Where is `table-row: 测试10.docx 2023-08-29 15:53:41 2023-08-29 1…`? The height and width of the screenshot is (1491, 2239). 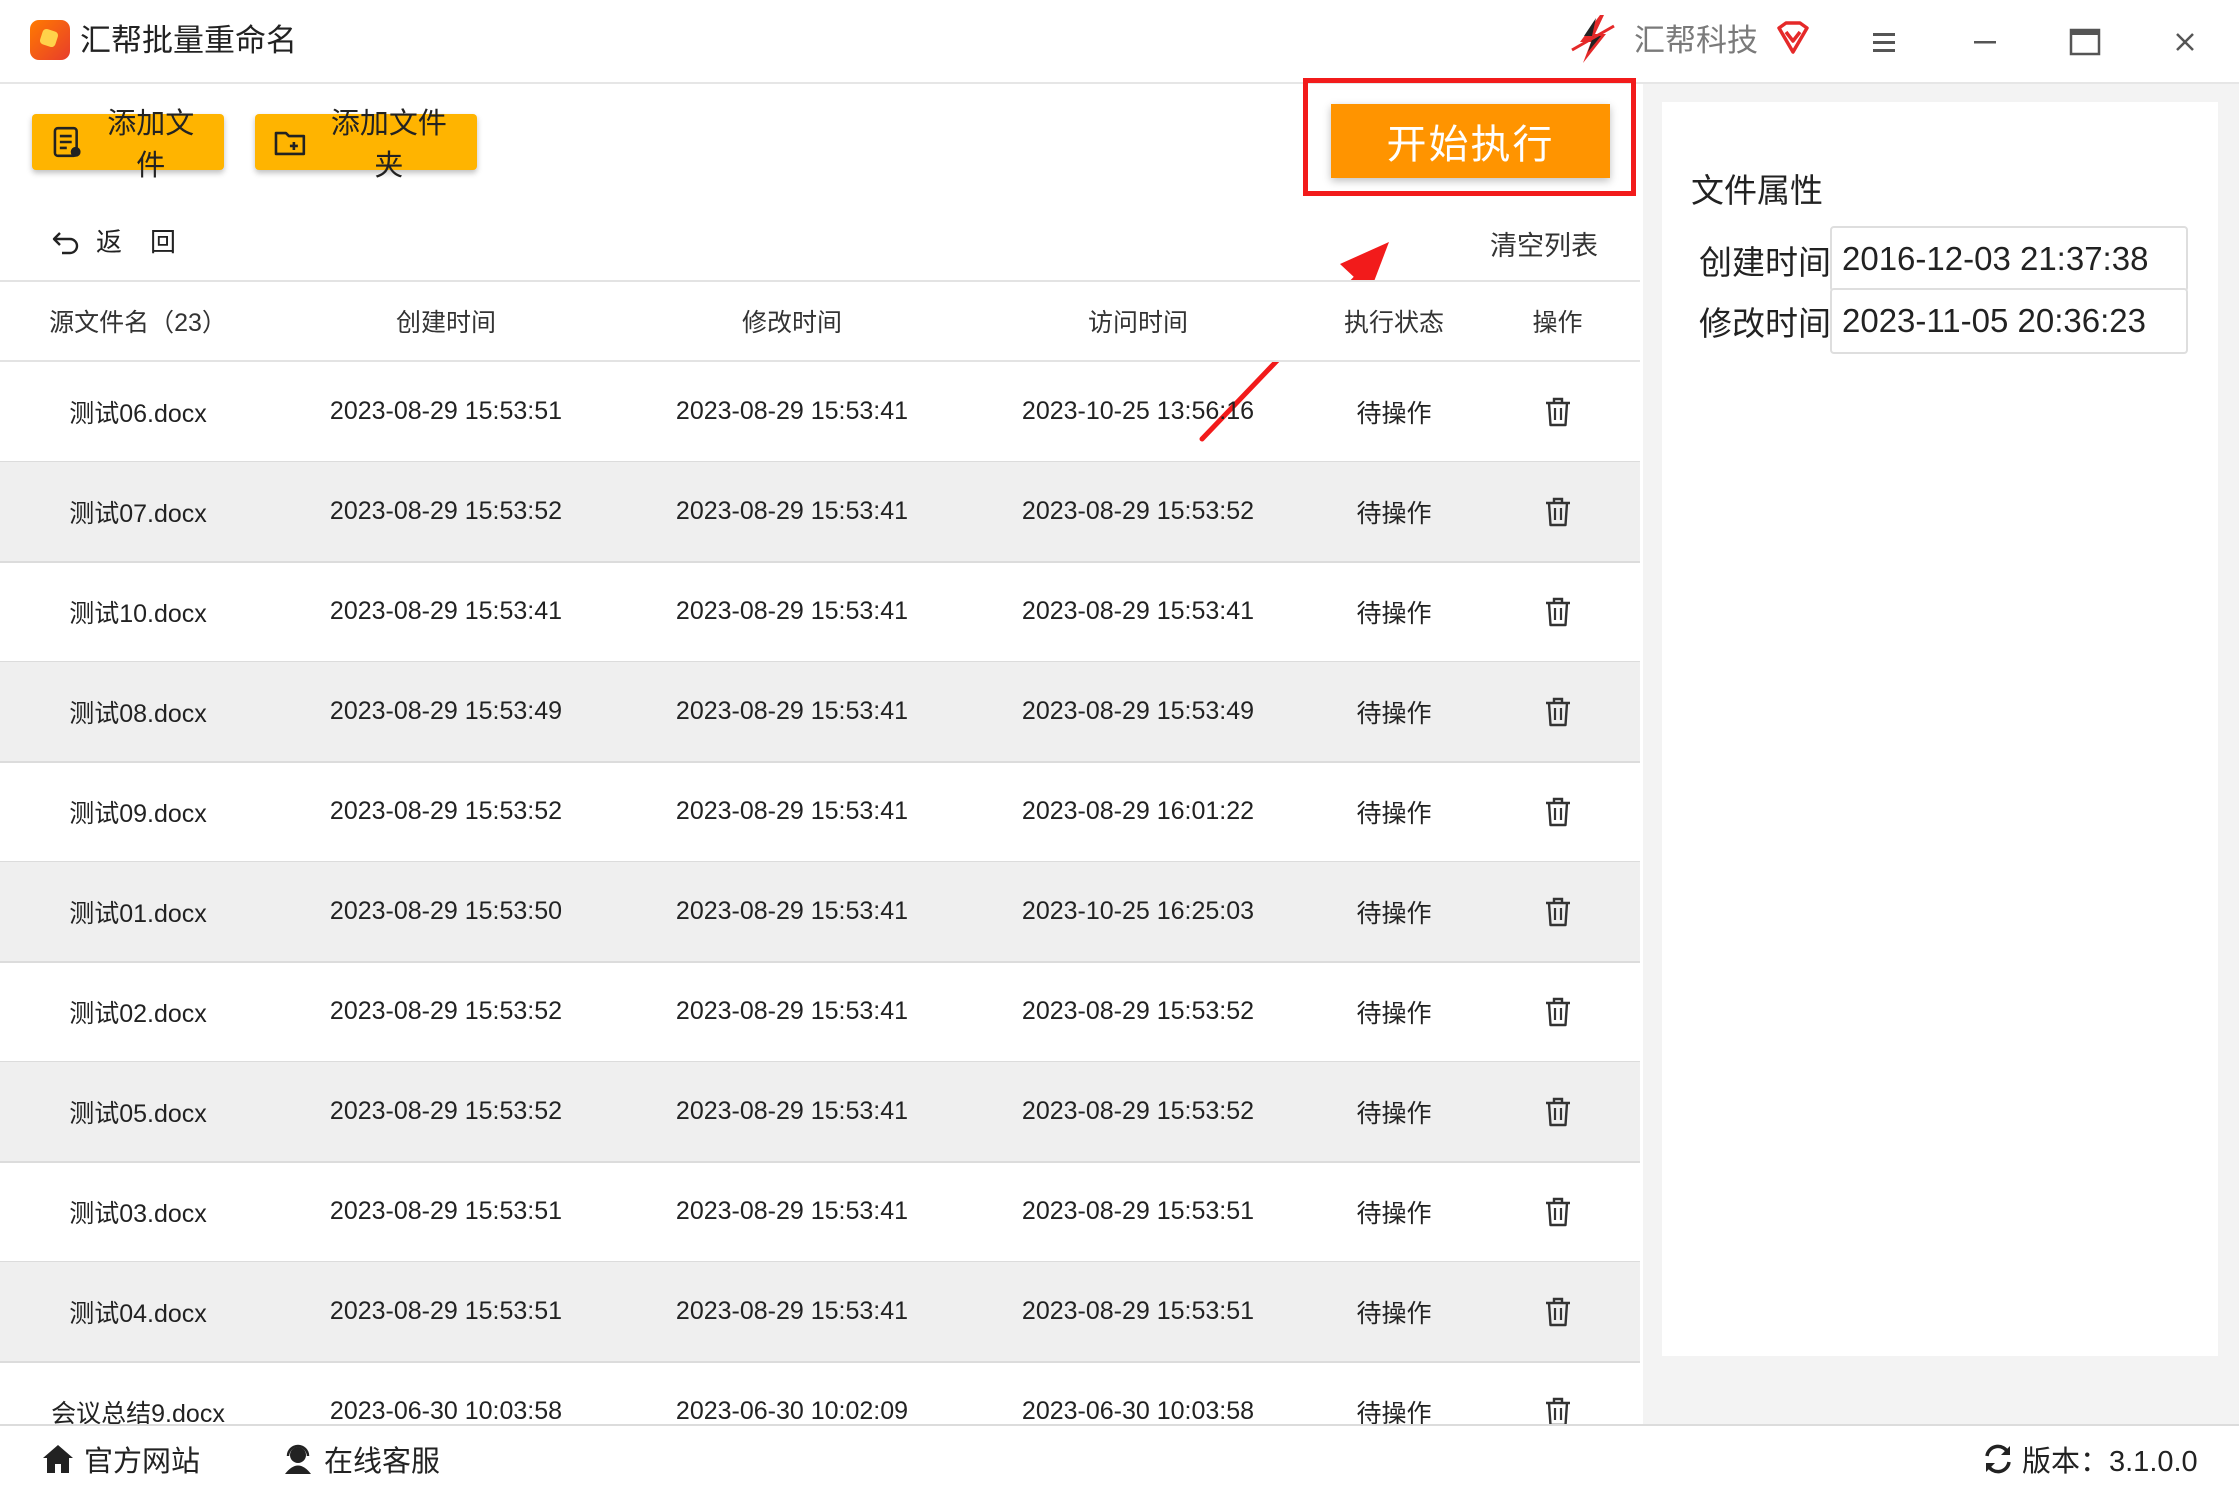
table-row: 测试10.docx 2023-08-29 15:53:41 2023-08-29 1… is located at coordinates (820, 612).